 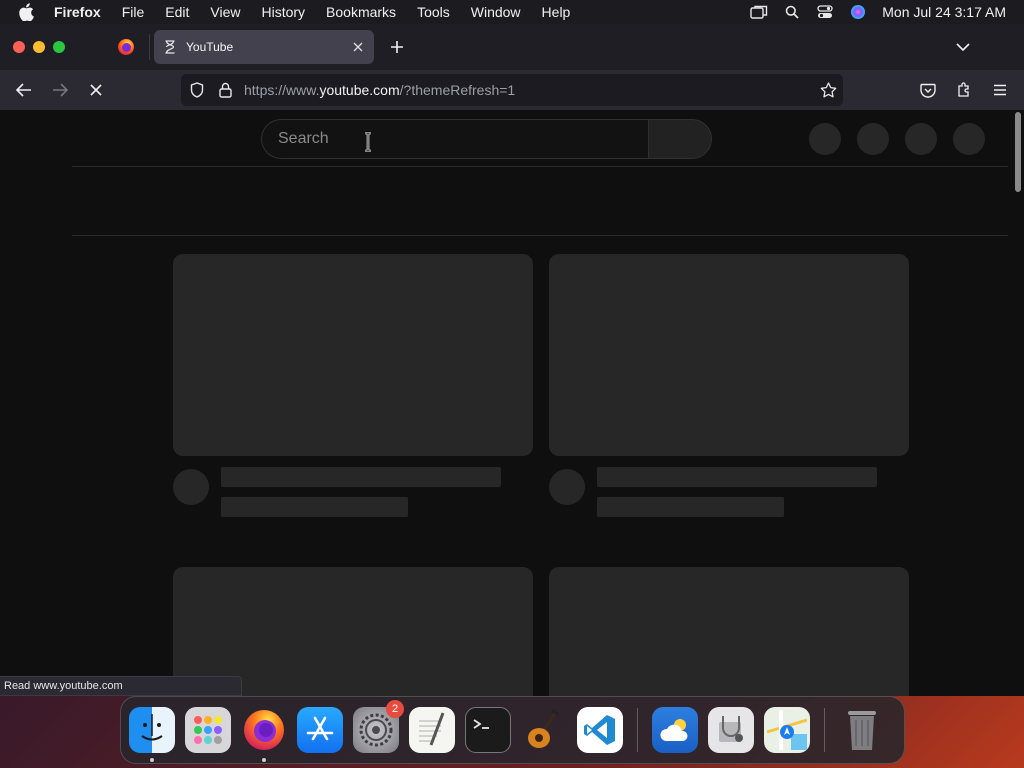 I want to click on tab-youtube: YouTube, so click(x=264, y=47).